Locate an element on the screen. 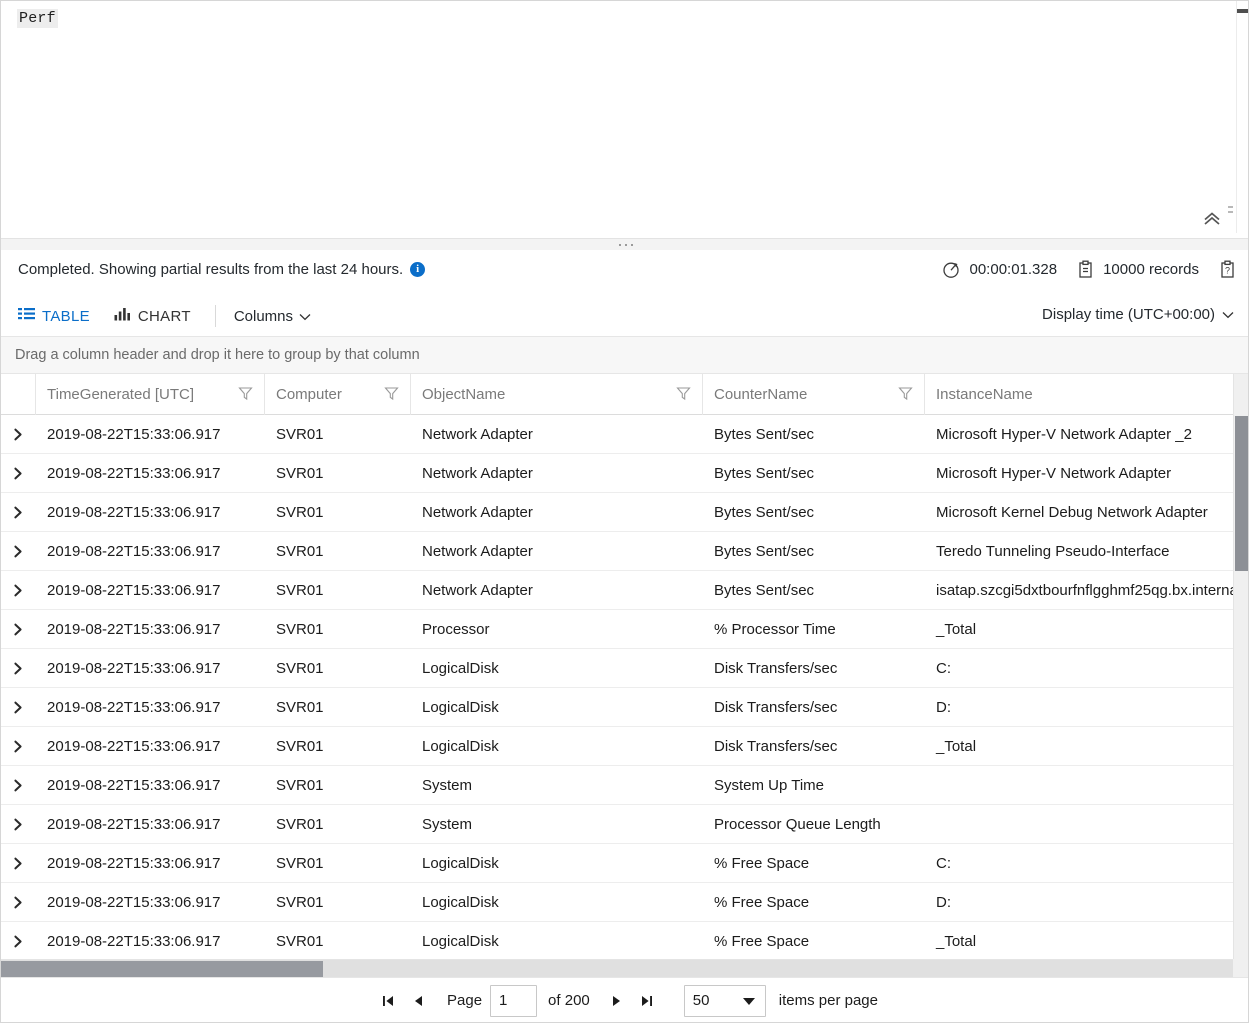 The image size is (1249, 1023). next-page-icon is located at coordinates (617, 1001).